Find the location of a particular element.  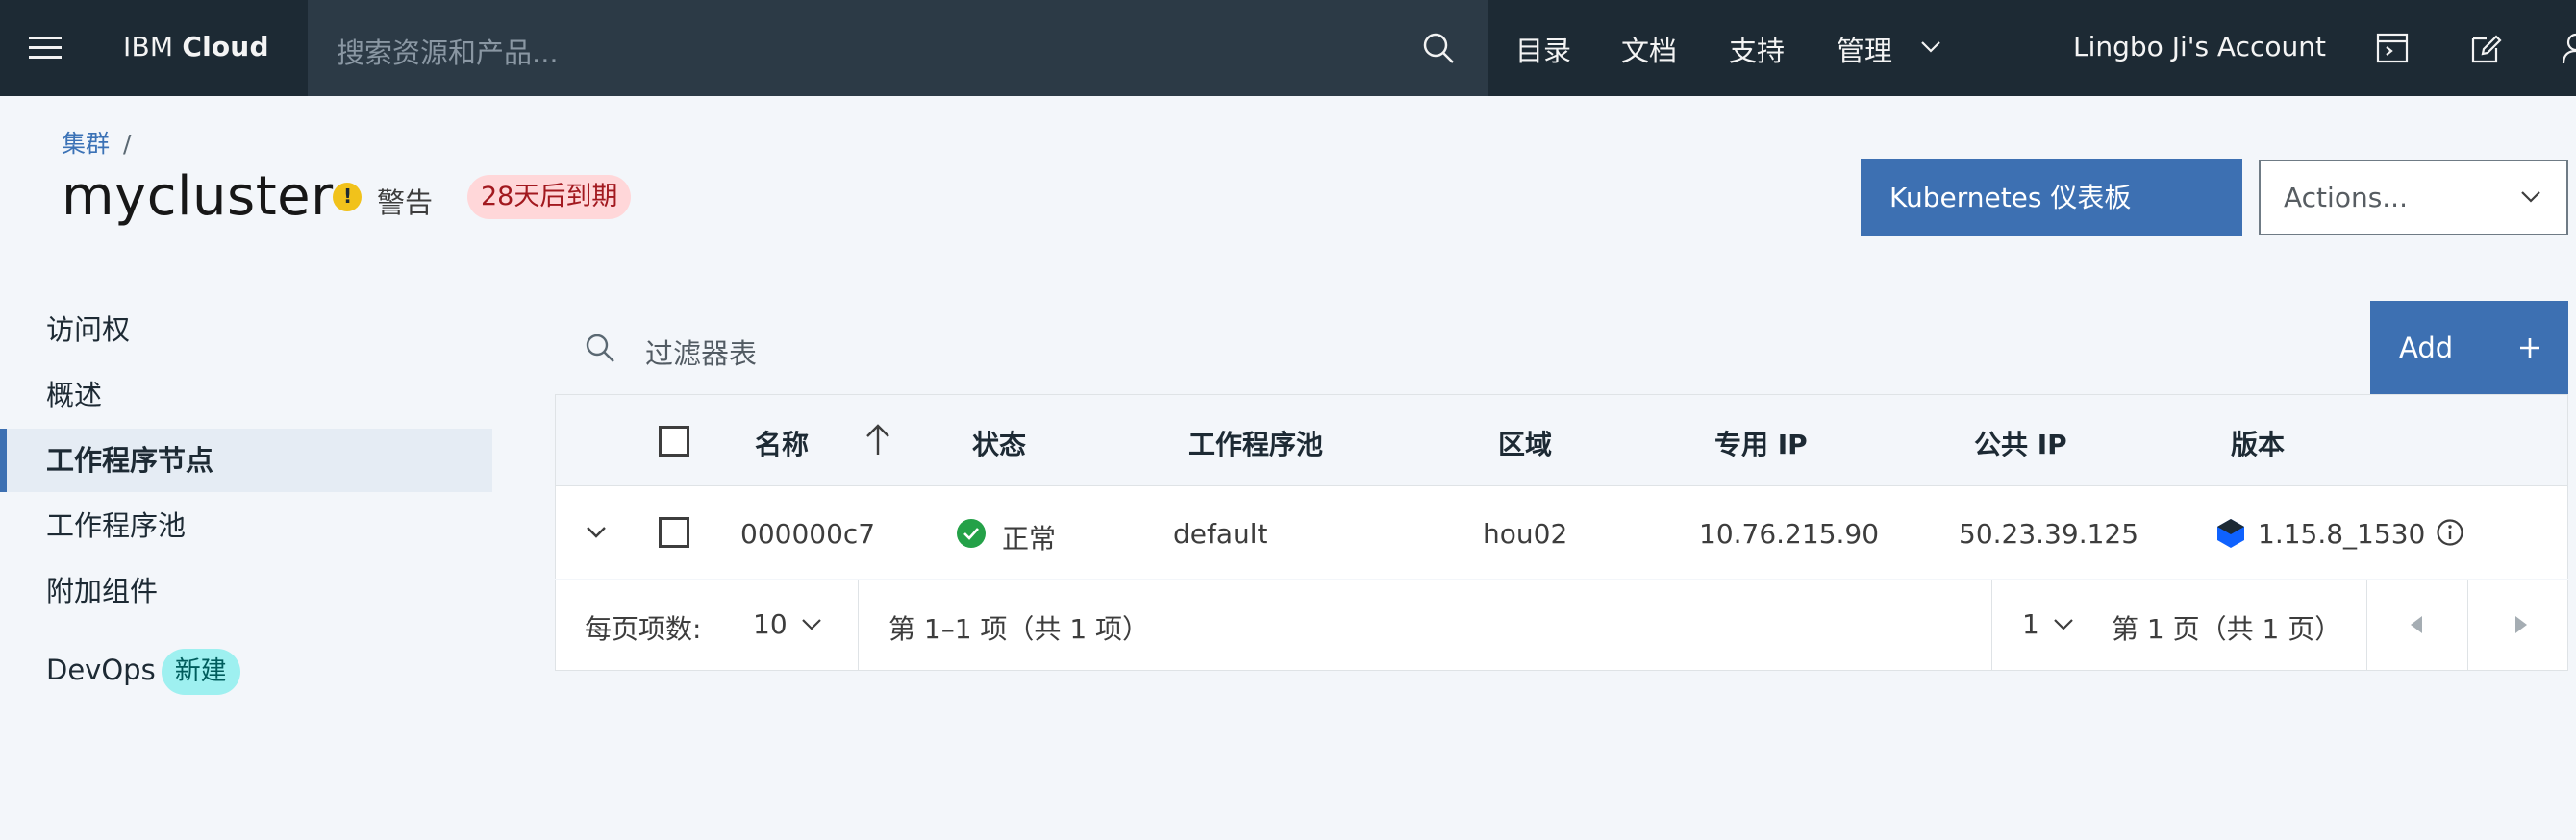

column-header-status: 状态 is located at coordinates (999, 443).